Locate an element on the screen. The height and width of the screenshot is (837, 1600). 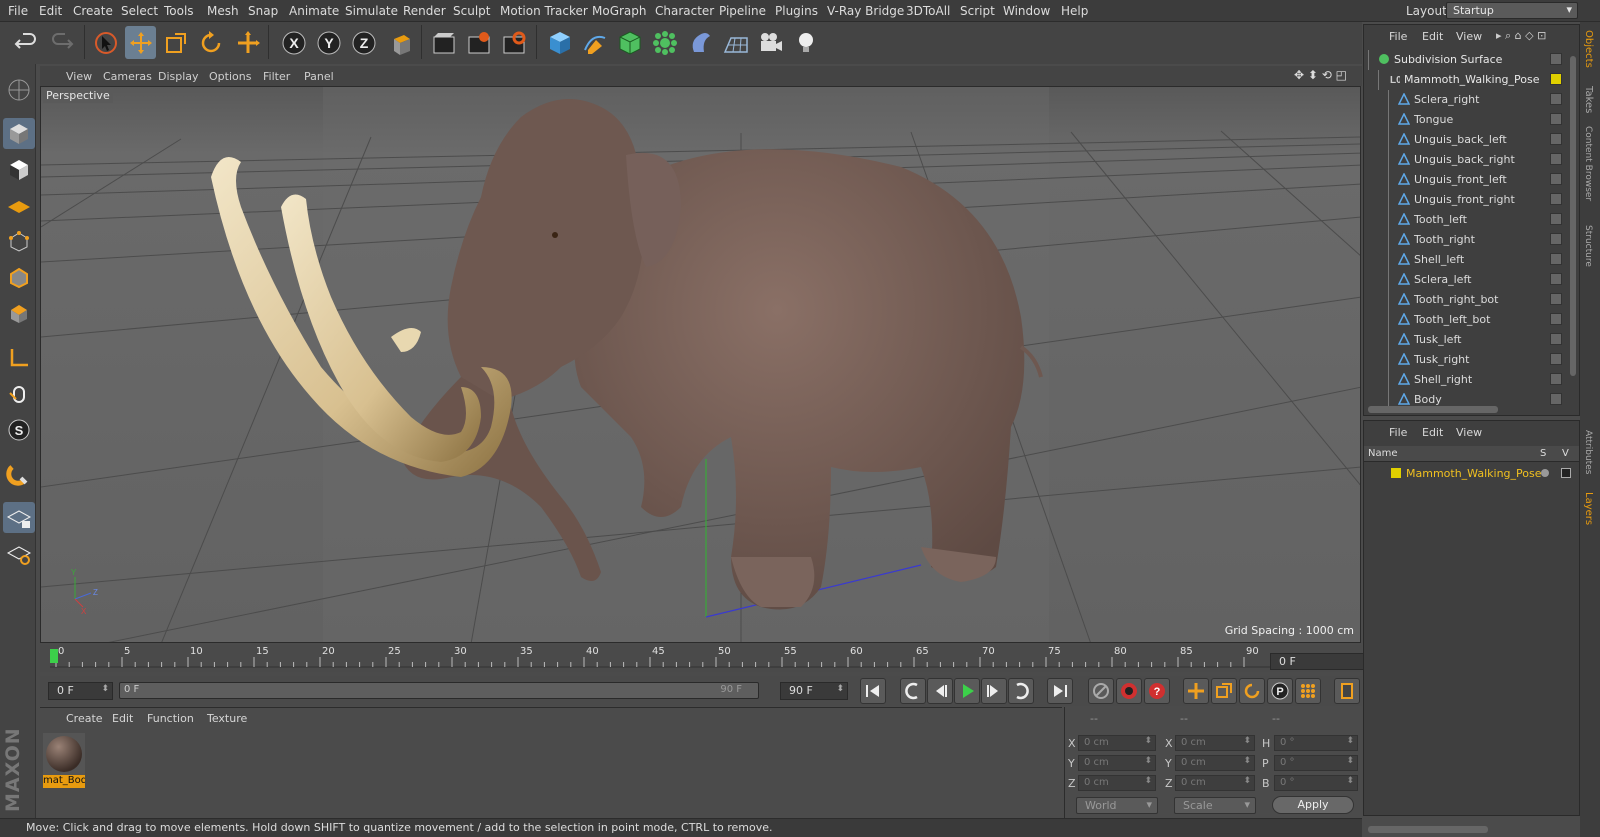
key-pla-icon is located at coordinates (1308, 691).